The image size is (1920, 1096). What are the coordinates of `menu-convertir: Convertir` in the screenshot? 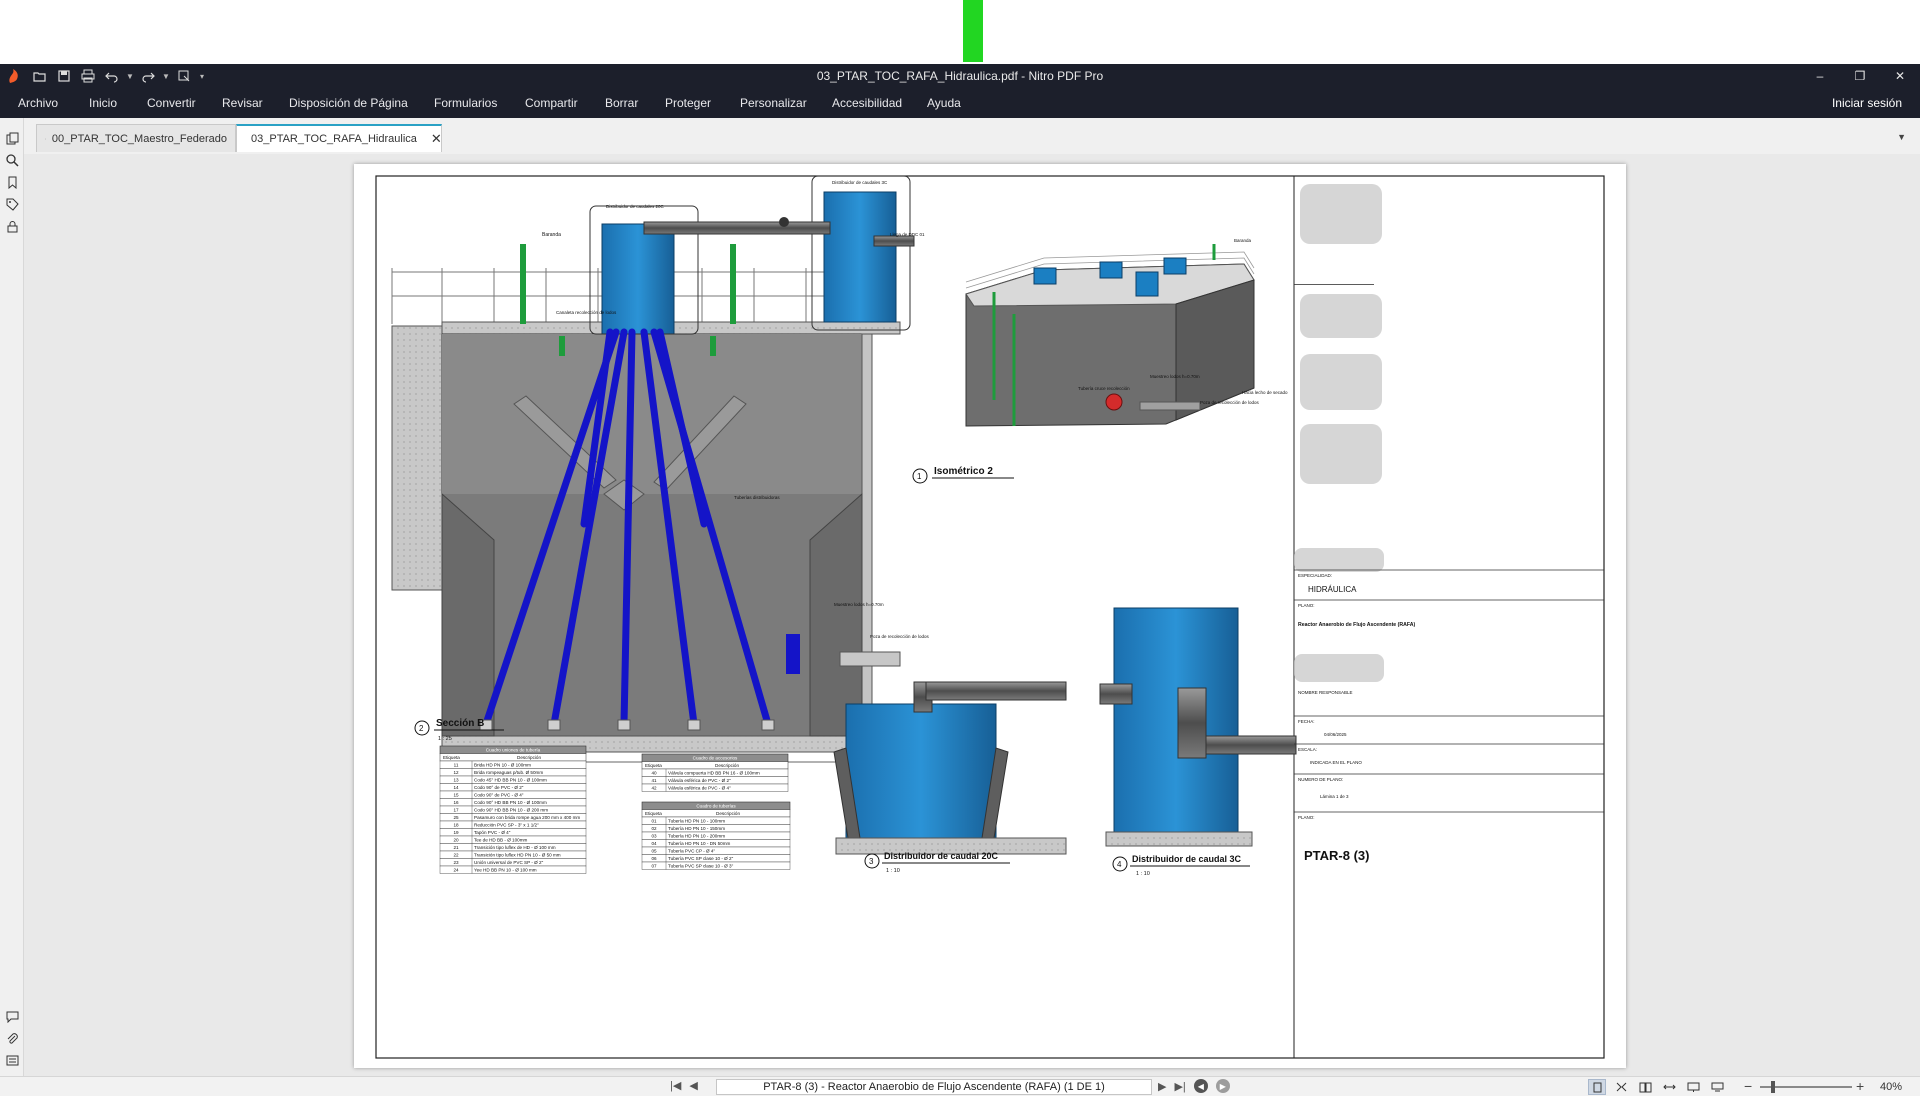 It's located at (171, 103).